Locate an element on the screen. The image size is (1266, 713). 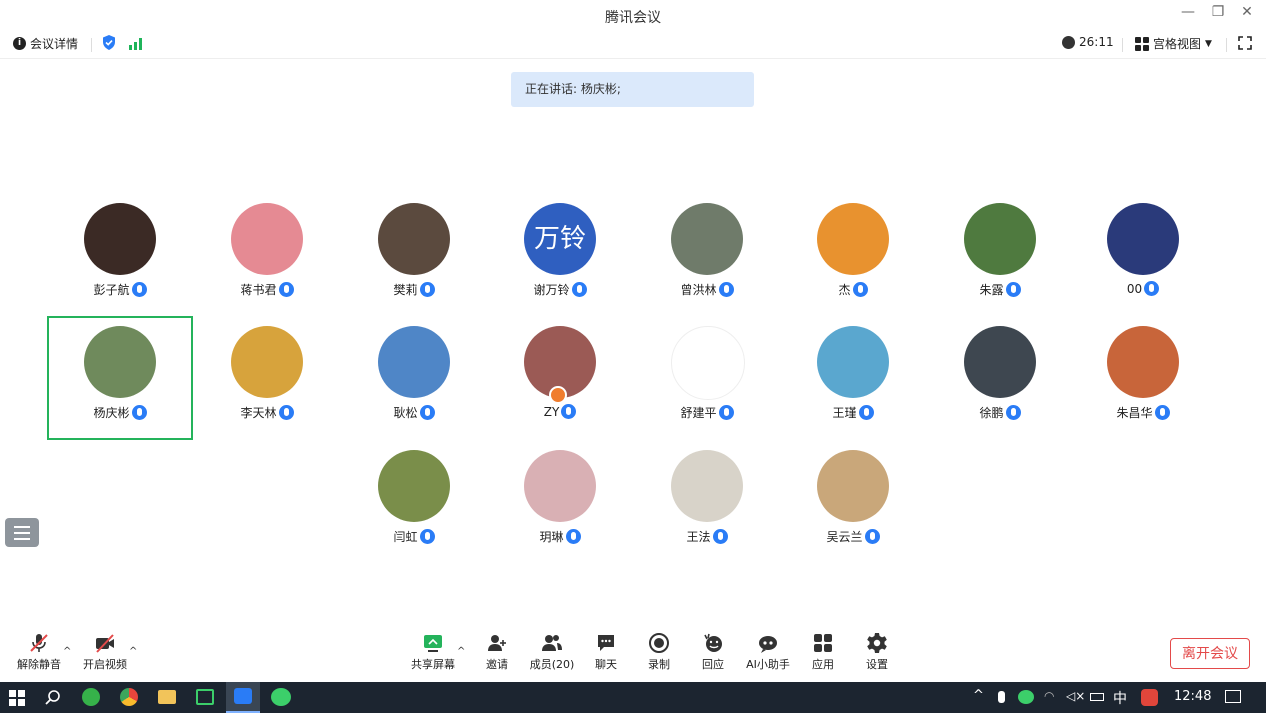
participant-tile: 耿松 is located at coordinates (414, 378).